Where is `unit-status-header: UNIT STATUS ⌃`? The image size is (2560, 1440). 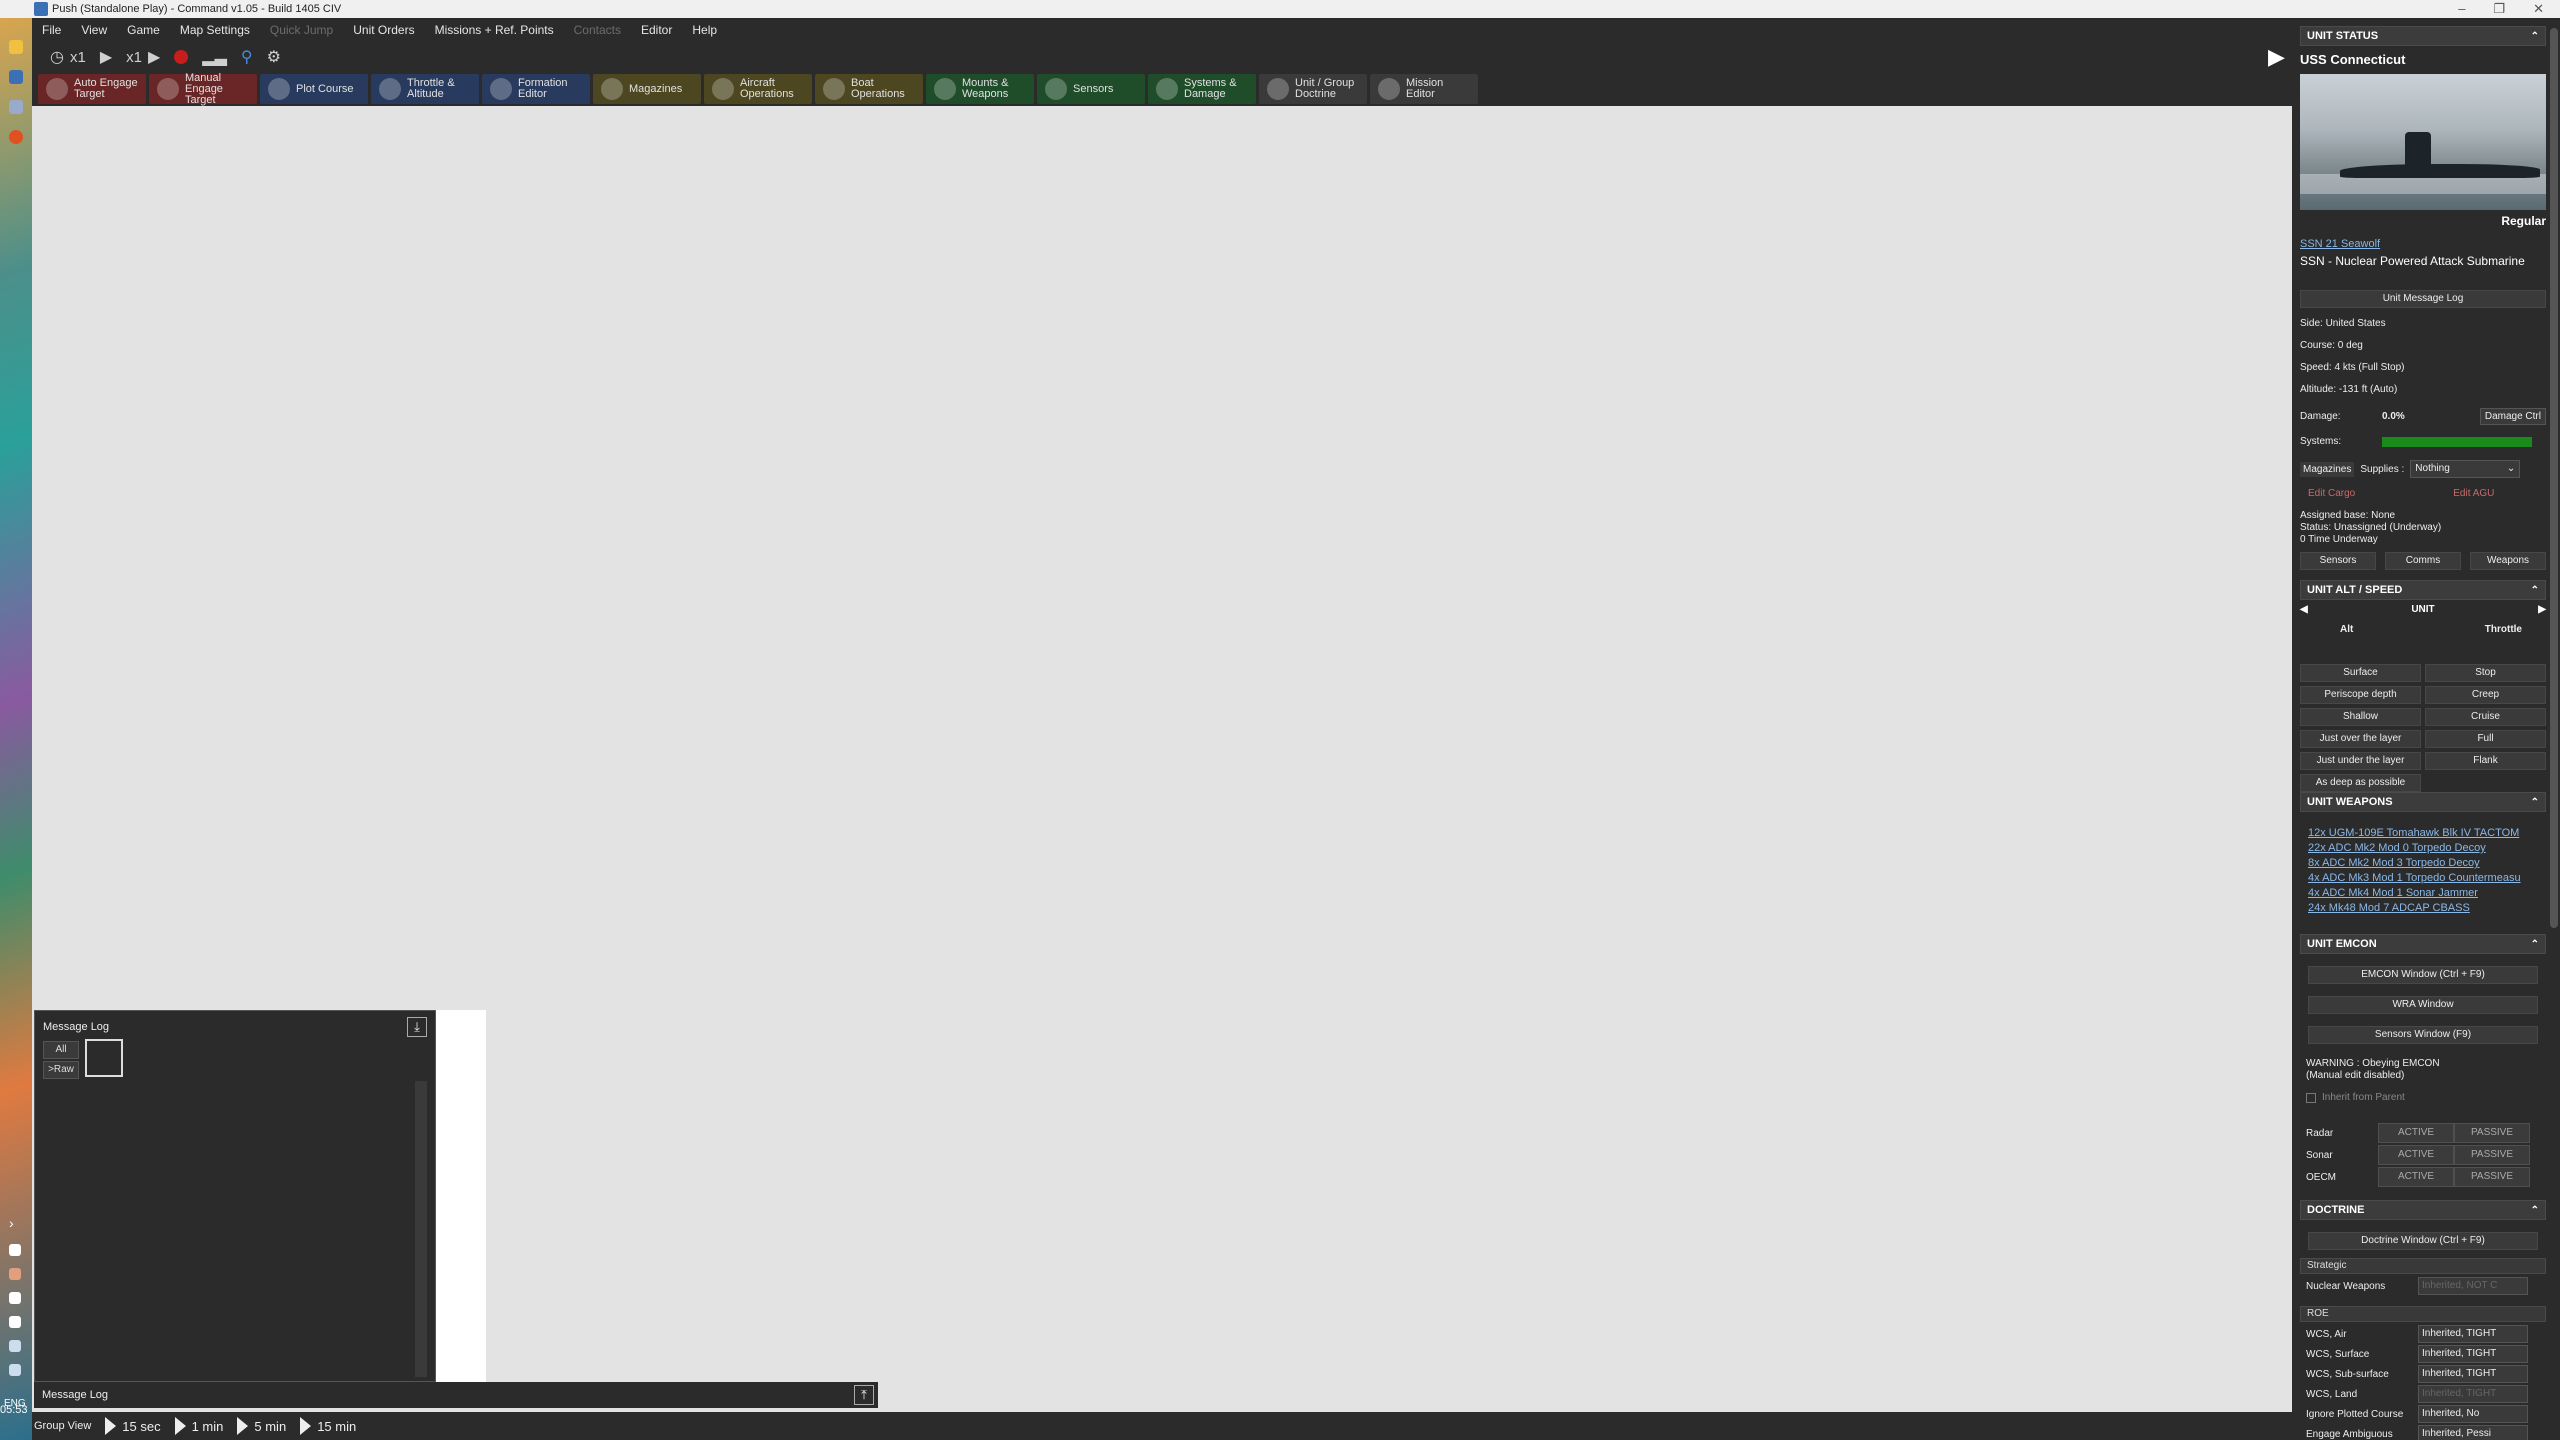
unit-status-header: UNIT STATUS ⌃ is located at coordinates (2423, 36).